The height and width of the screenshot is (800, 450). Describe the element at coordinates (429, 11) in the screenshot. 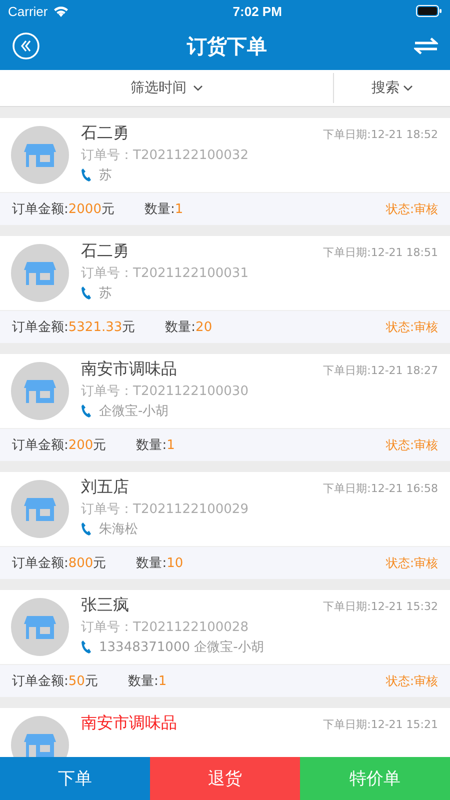

I see `battery-icon` at that location.